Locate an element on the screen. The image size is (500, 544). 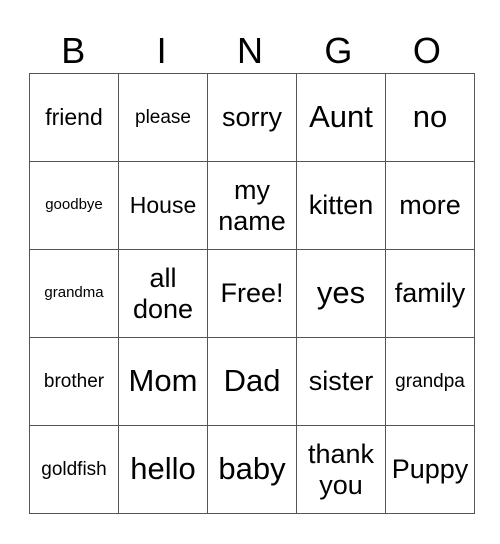
bingo-cell: Dad is located at coordinates (252, 381).